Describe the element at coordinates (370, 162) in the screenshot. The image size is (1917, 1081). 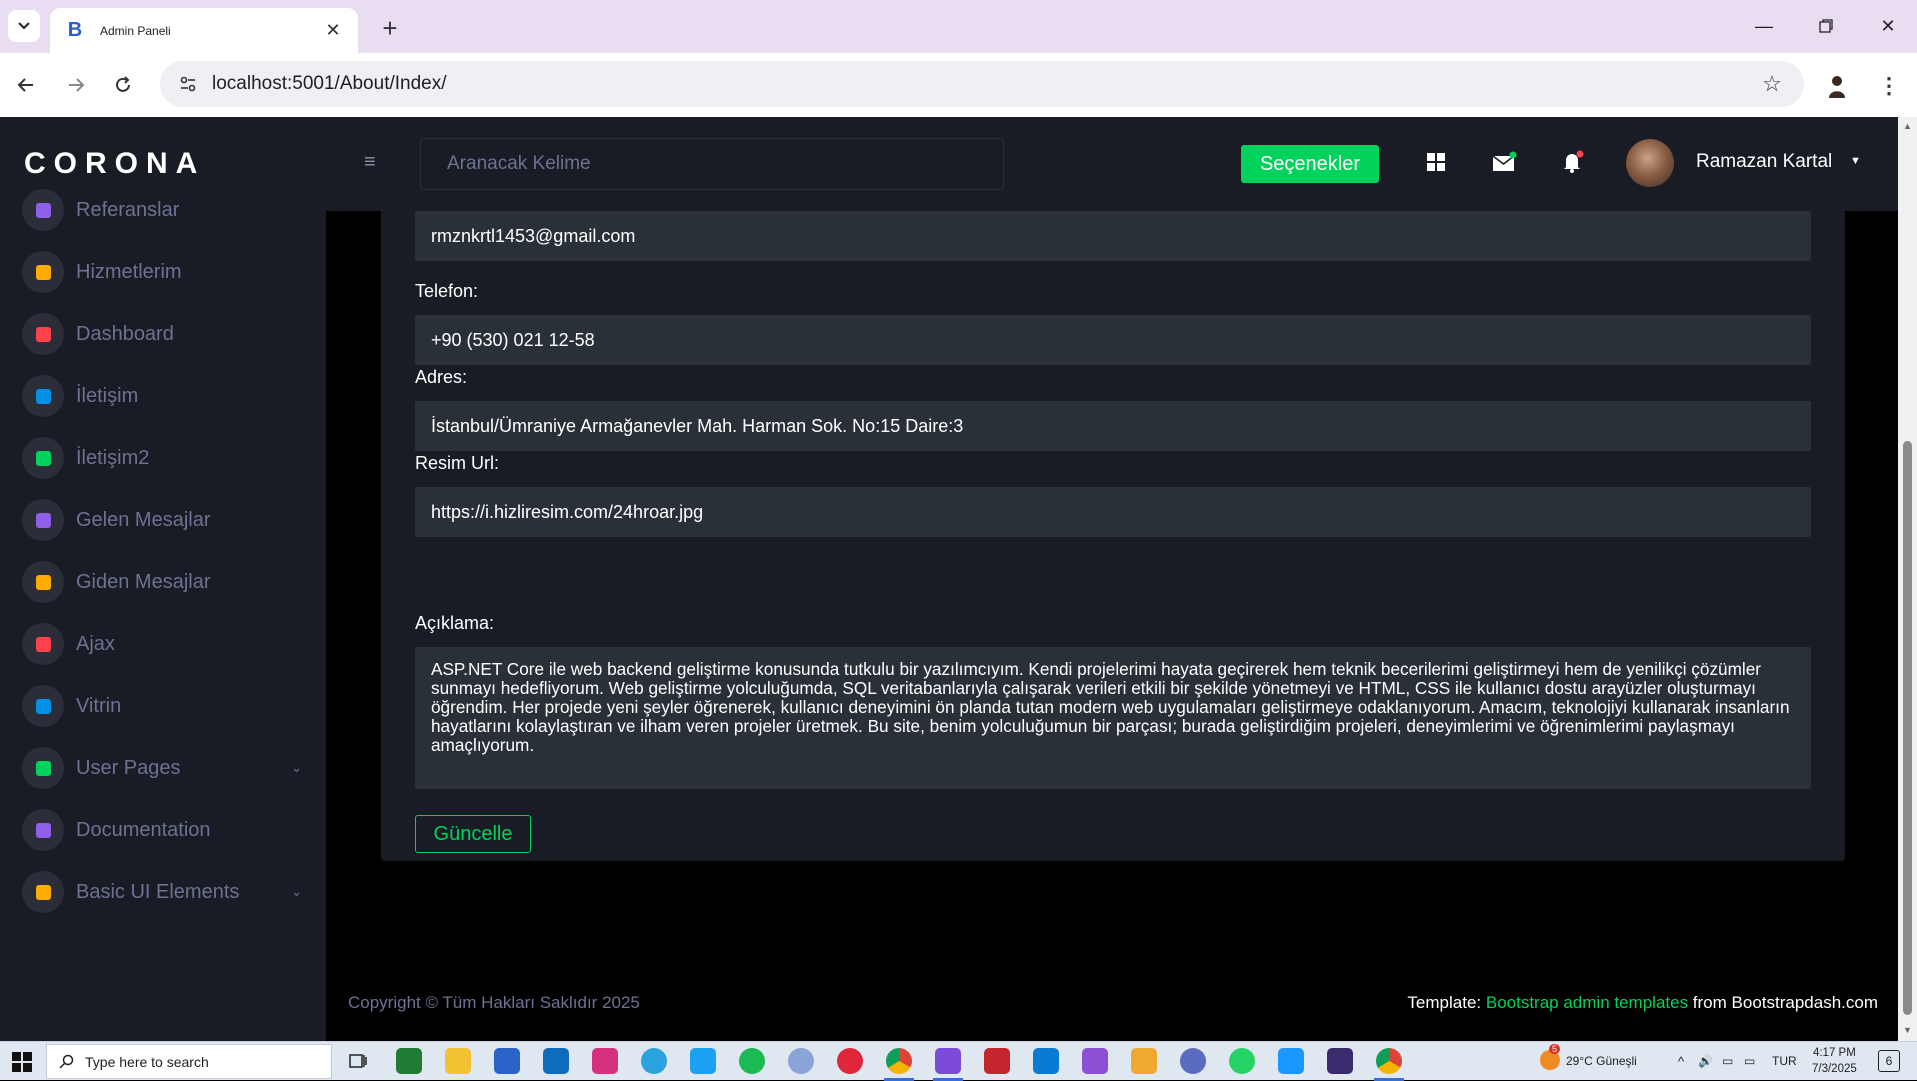
I see `menu-toggle-icon: ≡` at that location.